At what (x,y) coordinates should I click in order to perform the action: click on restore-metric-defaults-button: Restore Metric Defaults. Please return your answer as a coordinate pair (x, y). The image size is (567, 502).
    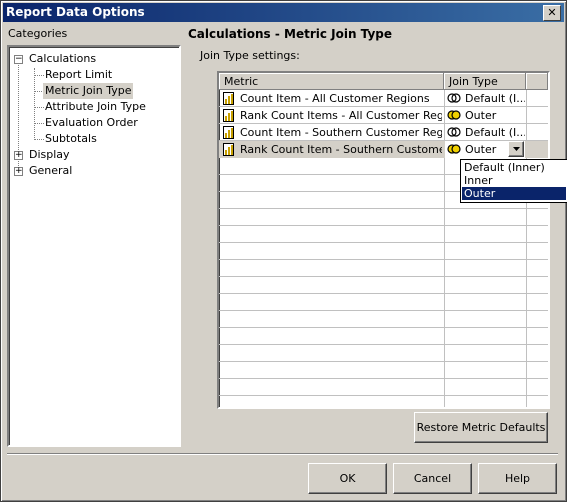
    Looking at the image, I should click on (481, 427).